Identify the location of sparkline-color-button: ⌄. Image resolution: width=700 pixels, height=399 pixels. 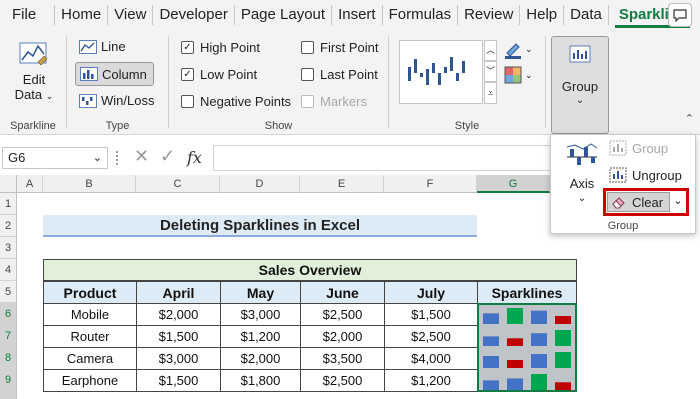
(521, 49).